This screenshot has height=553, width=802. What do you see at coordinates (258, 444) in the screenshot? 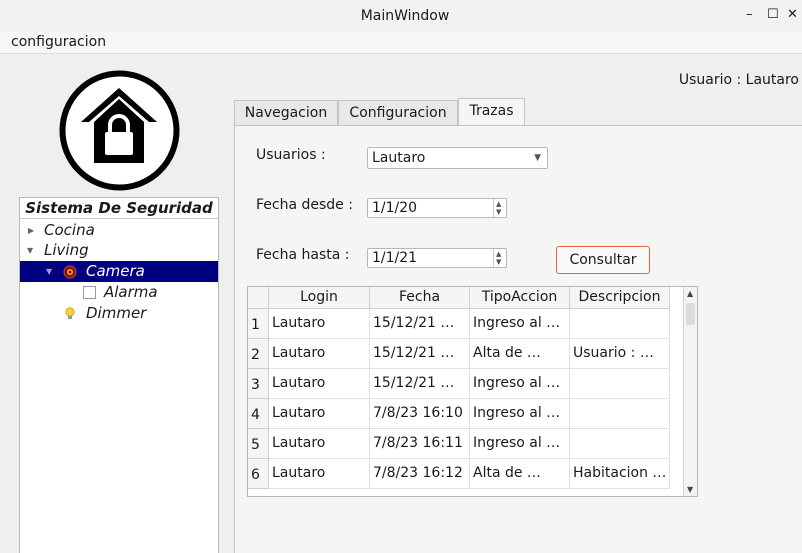
I see `row-header: 5` at bounding box center [258, 444].